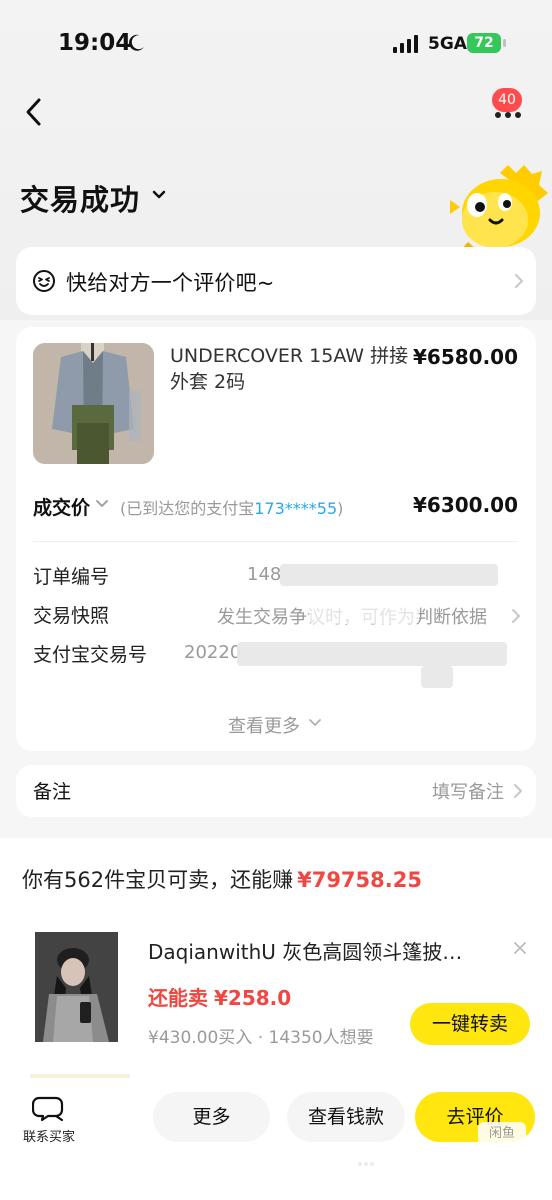 The height and width of the screenshot is (1200, 552). What do you see at coordinates (158, 880) in the screenshot?
I see `resell-summary-text: 你有562件宝贝可卖，还能赚` at bounding box center [158, 880].